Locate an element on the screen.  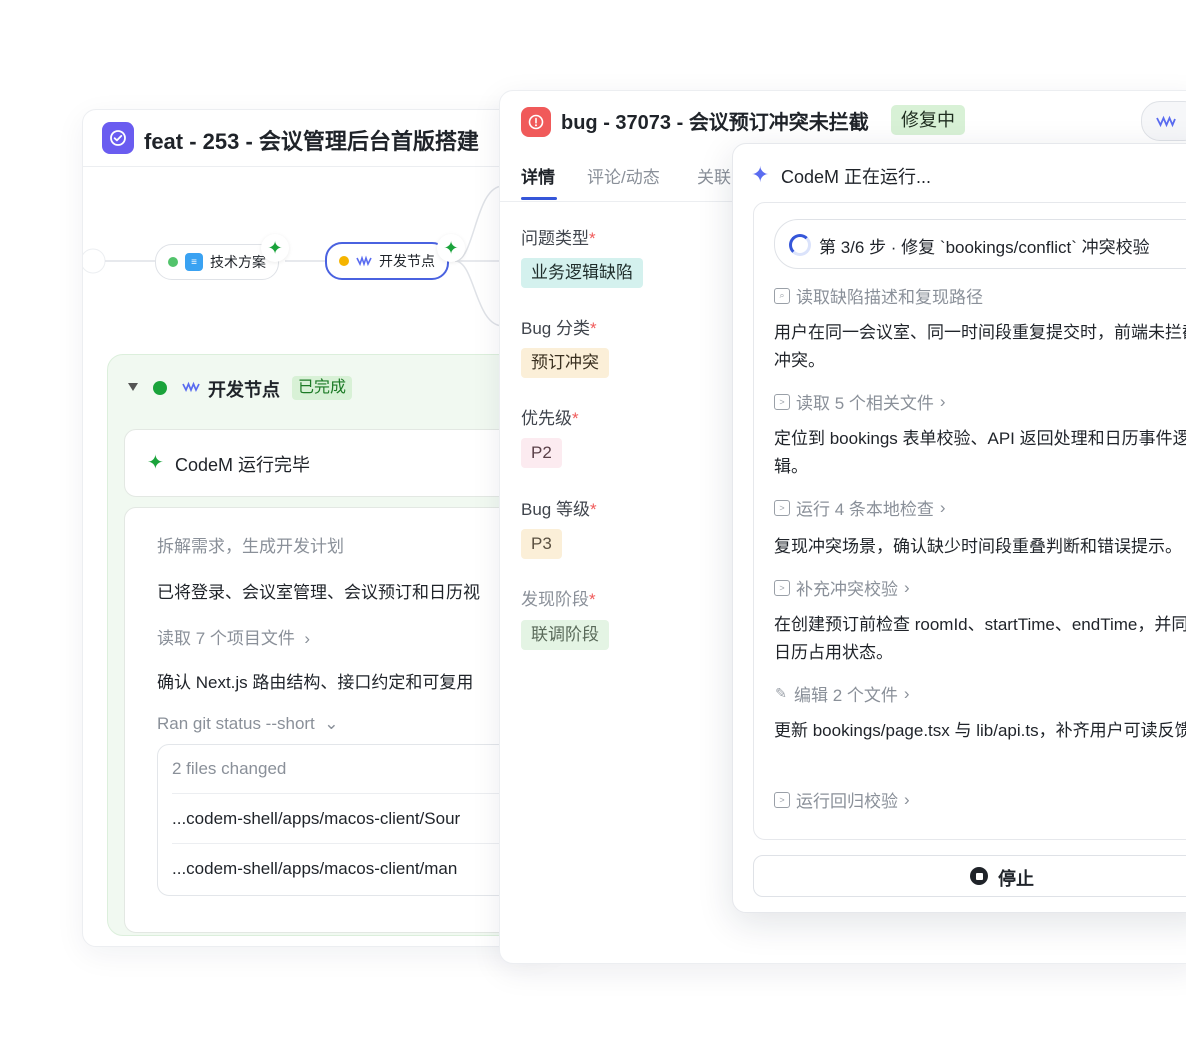
log-step-title: 拆解需求，生成开发计划 is located at coordinates (250, 546).